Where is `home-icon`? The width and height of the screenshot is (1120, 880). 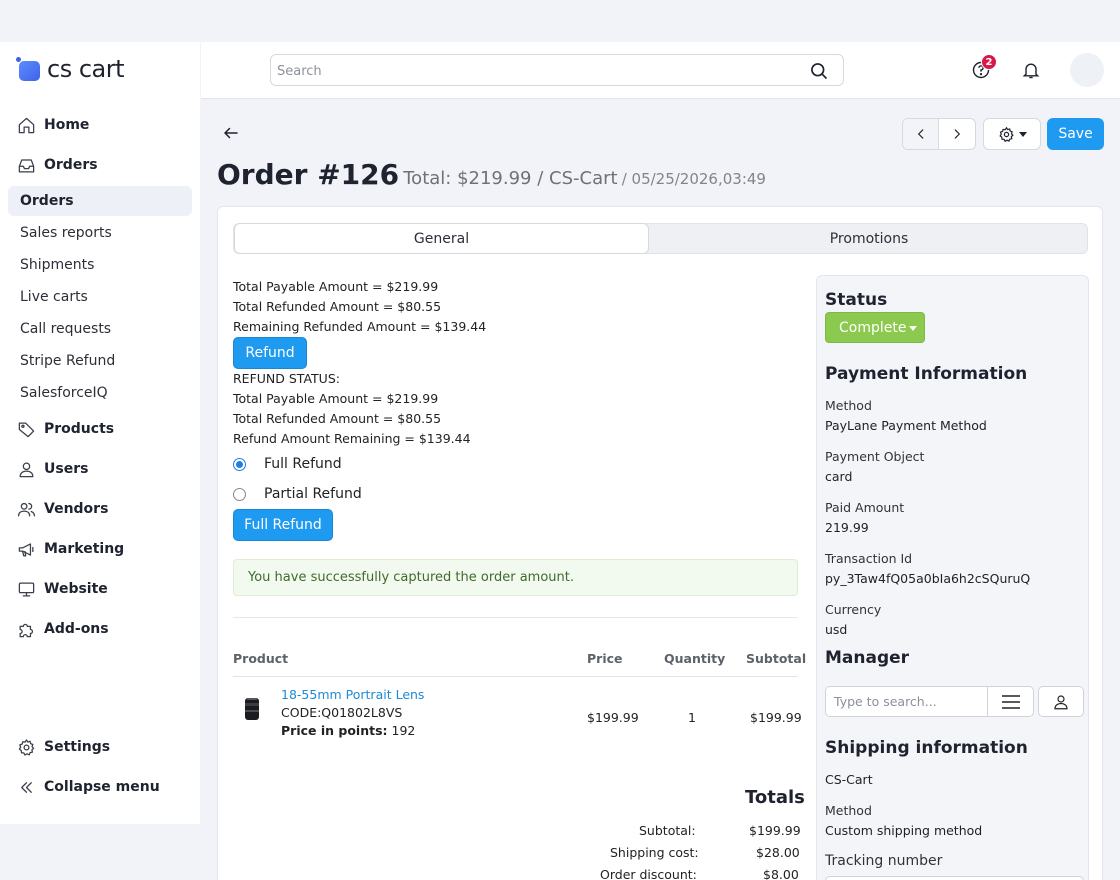
home-icon is located at coordinates (26, 125).